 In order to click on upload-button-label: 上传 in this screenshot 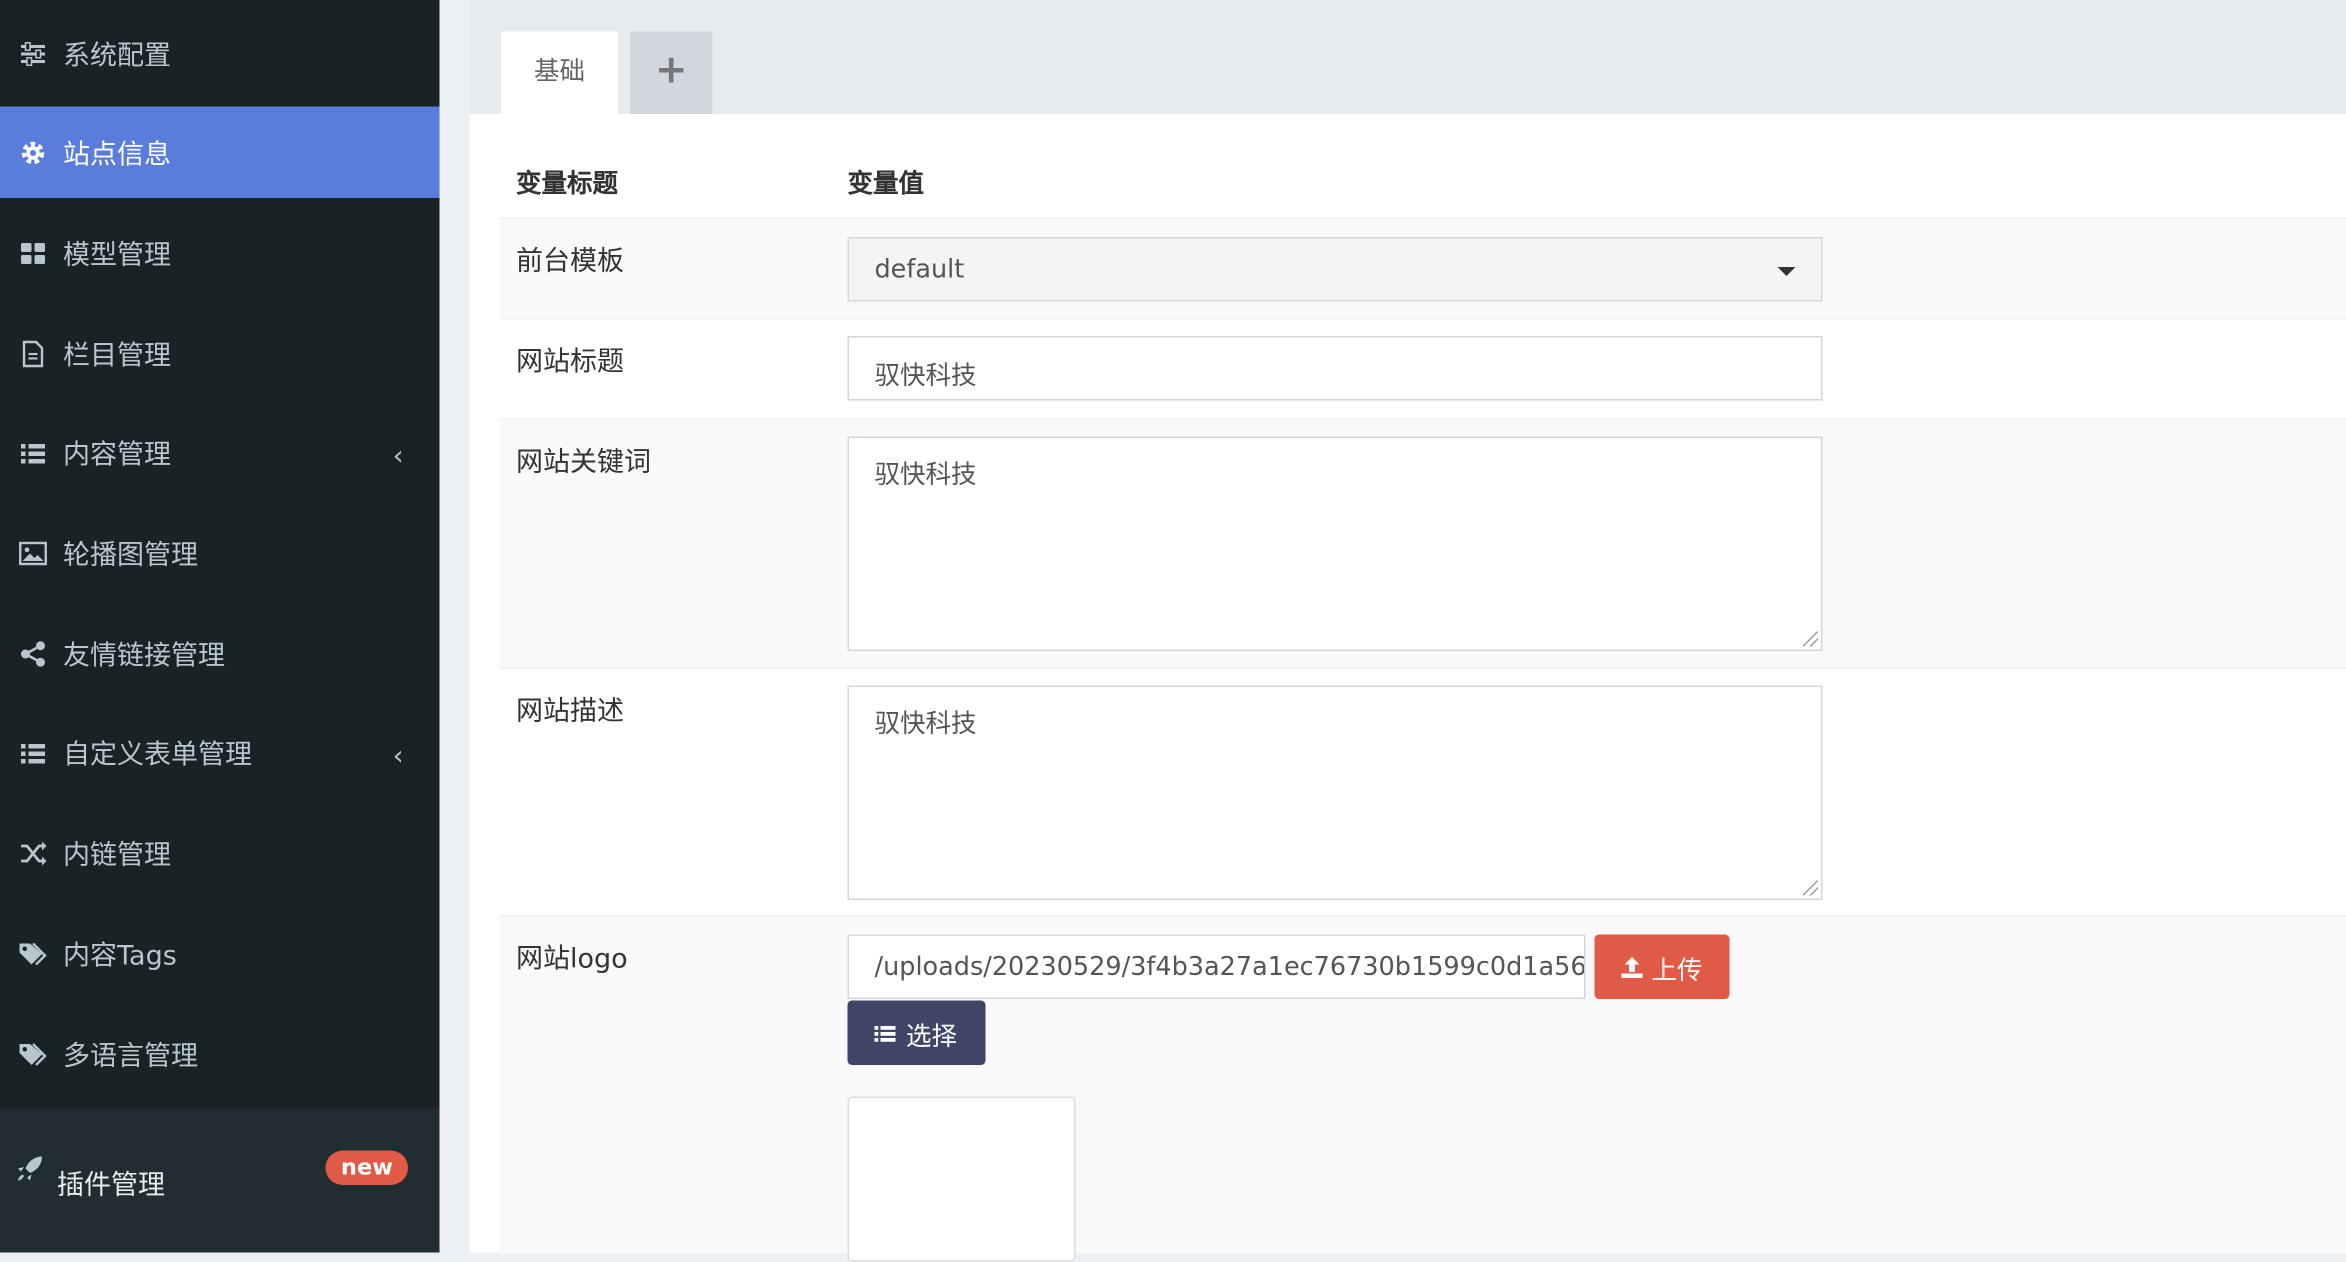, I will do `click(1677, 967)`.